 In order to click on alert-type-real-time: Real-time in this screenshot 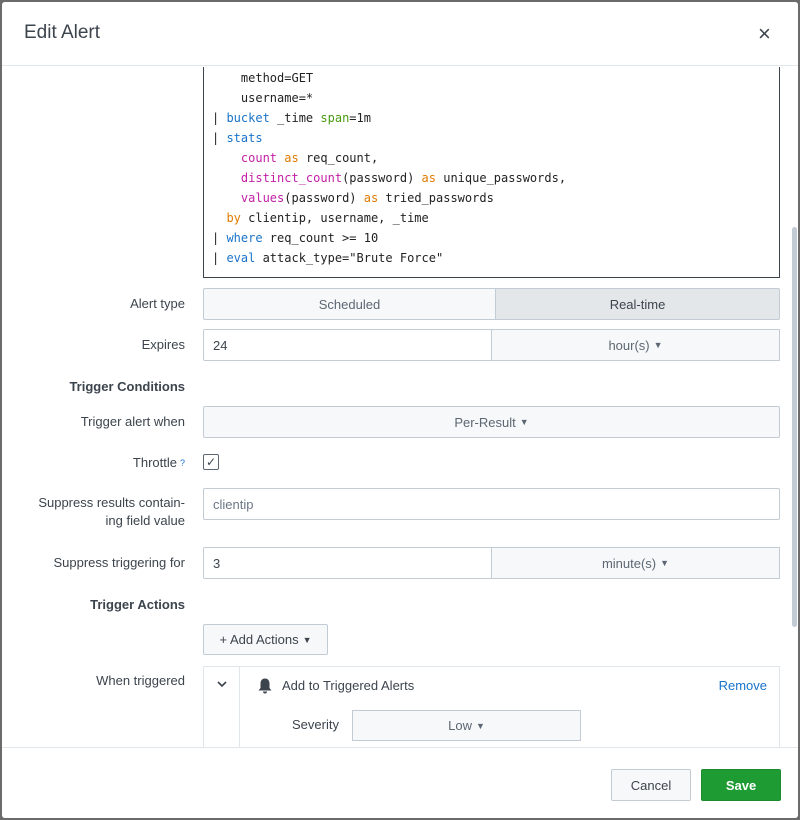, I will do `click(637, 304)`.